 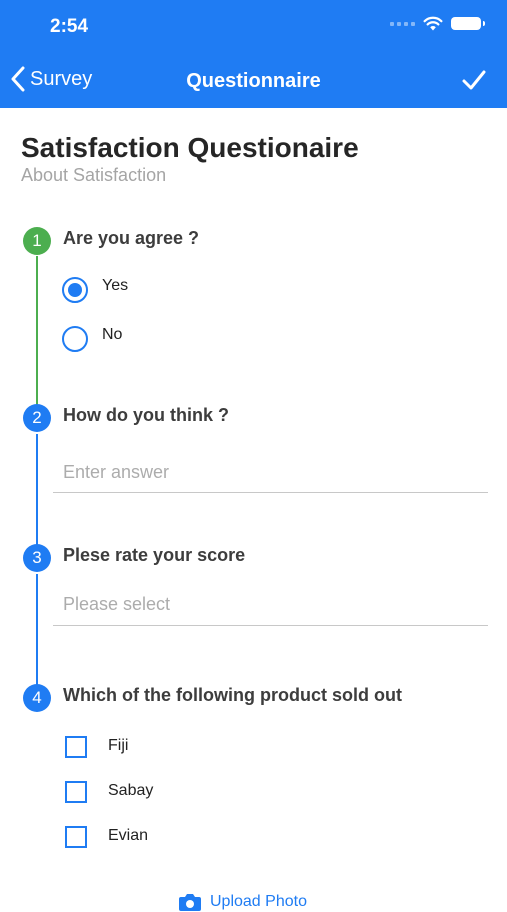 What do you see at coordinates (117, 604) in the screenshot?
I see `score-select-placeholder: Please select` at bounding box center [117, 604].